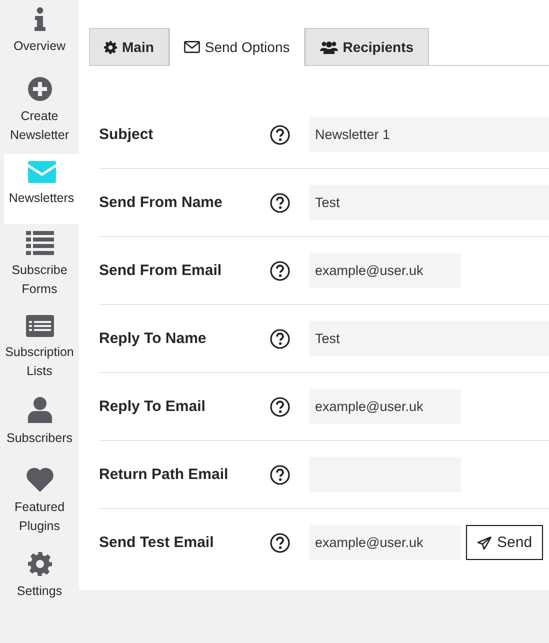 This screenshot has width=549, height=643. What do you see at coordinates (161, 202) in the screenshot?
I see `field-label: Send From Name` at bounding box center [161, 202].